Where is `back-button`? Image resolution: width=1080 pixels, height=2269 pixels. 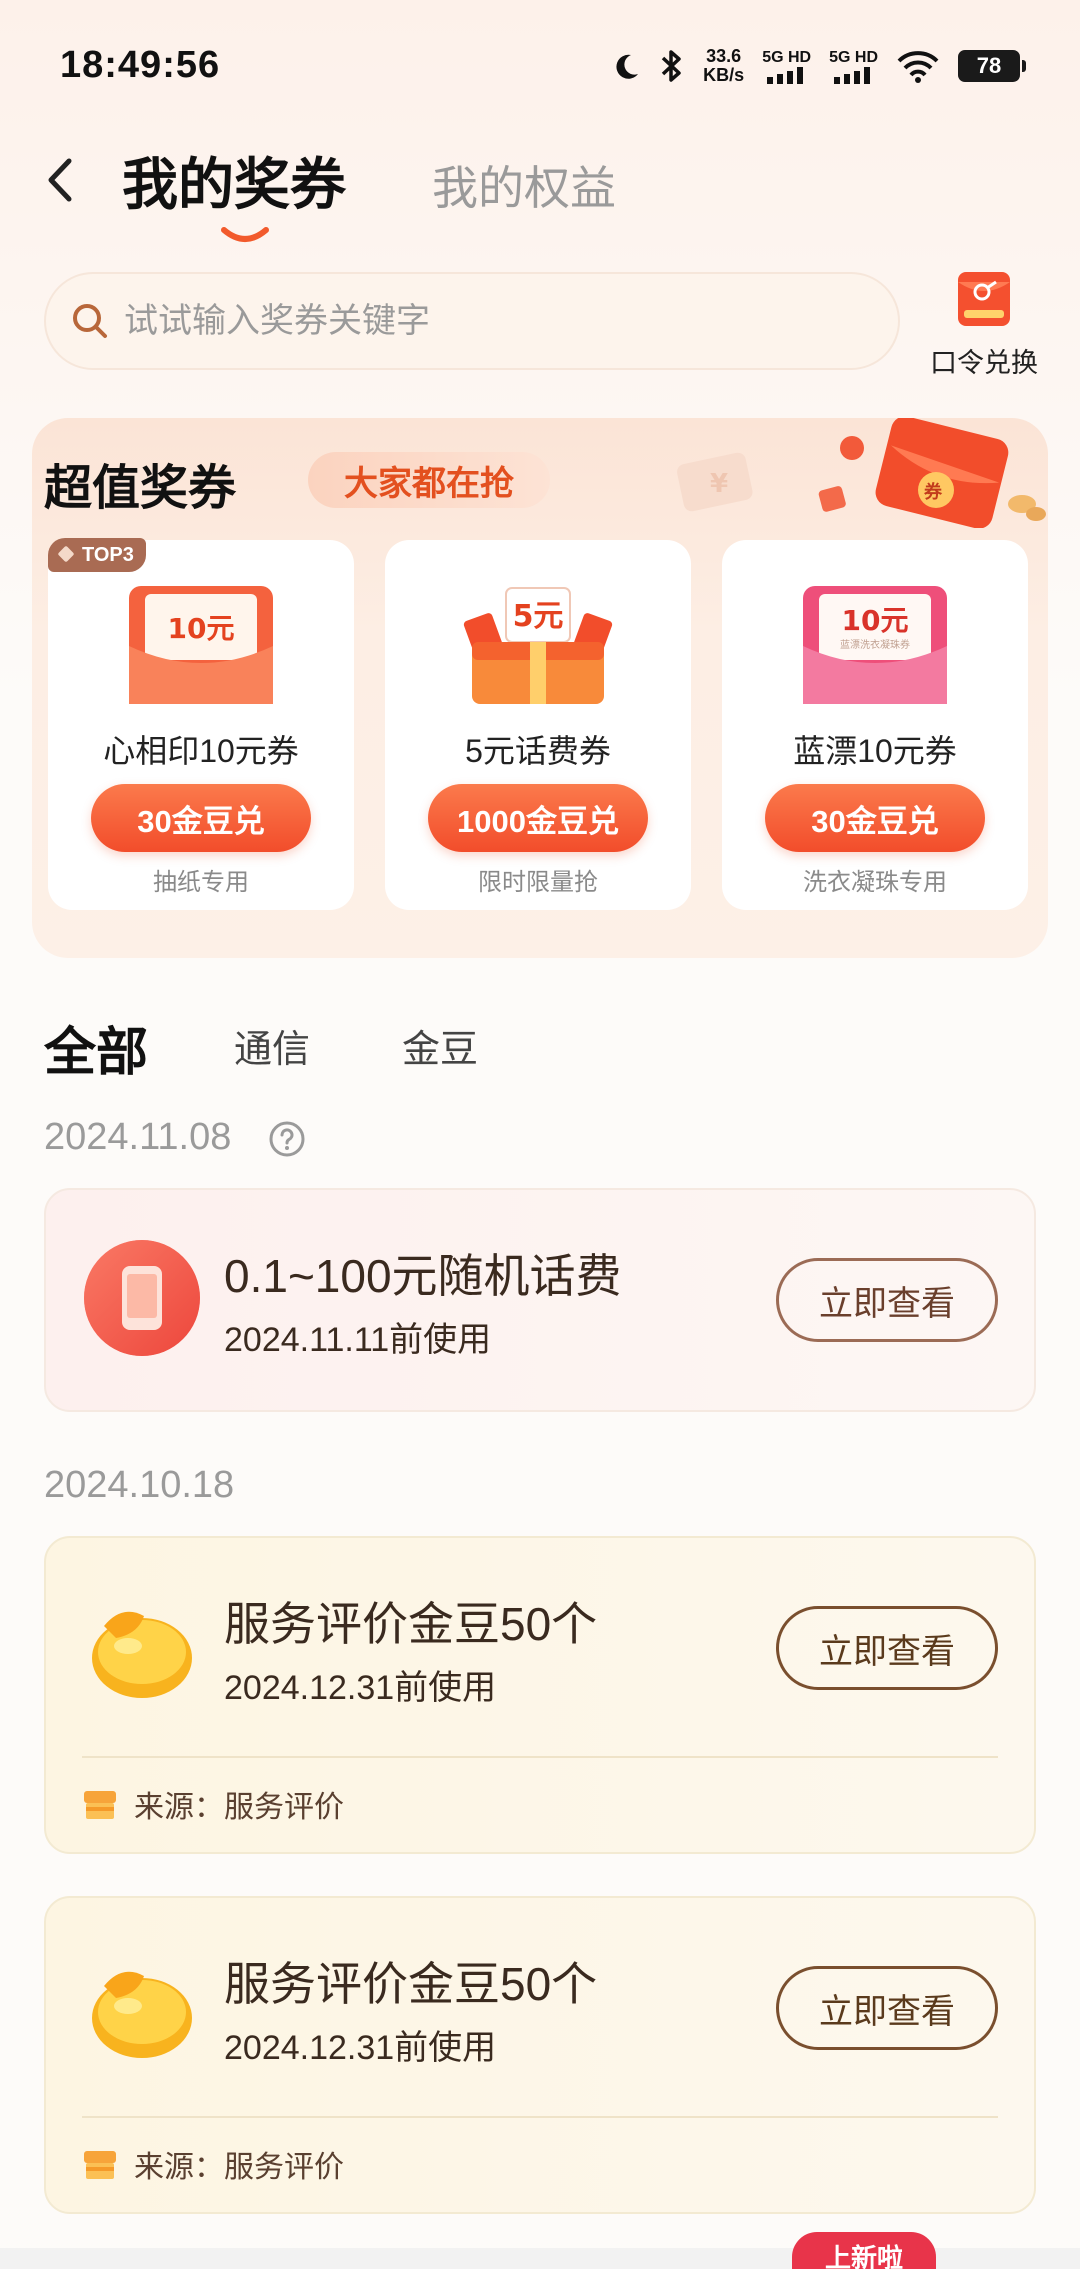 back-button is located at coordinates (60, 180).